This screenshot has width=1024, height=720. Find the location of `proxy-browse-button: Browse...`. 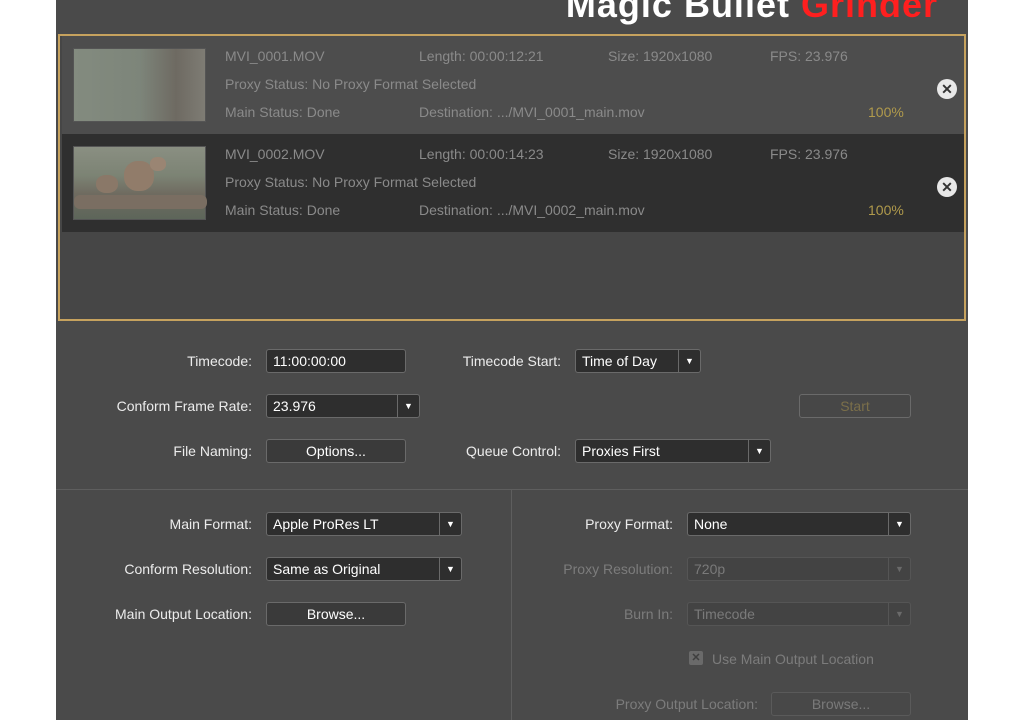

proxy-browse-button: Browse... is located at coordinates (841, 704).